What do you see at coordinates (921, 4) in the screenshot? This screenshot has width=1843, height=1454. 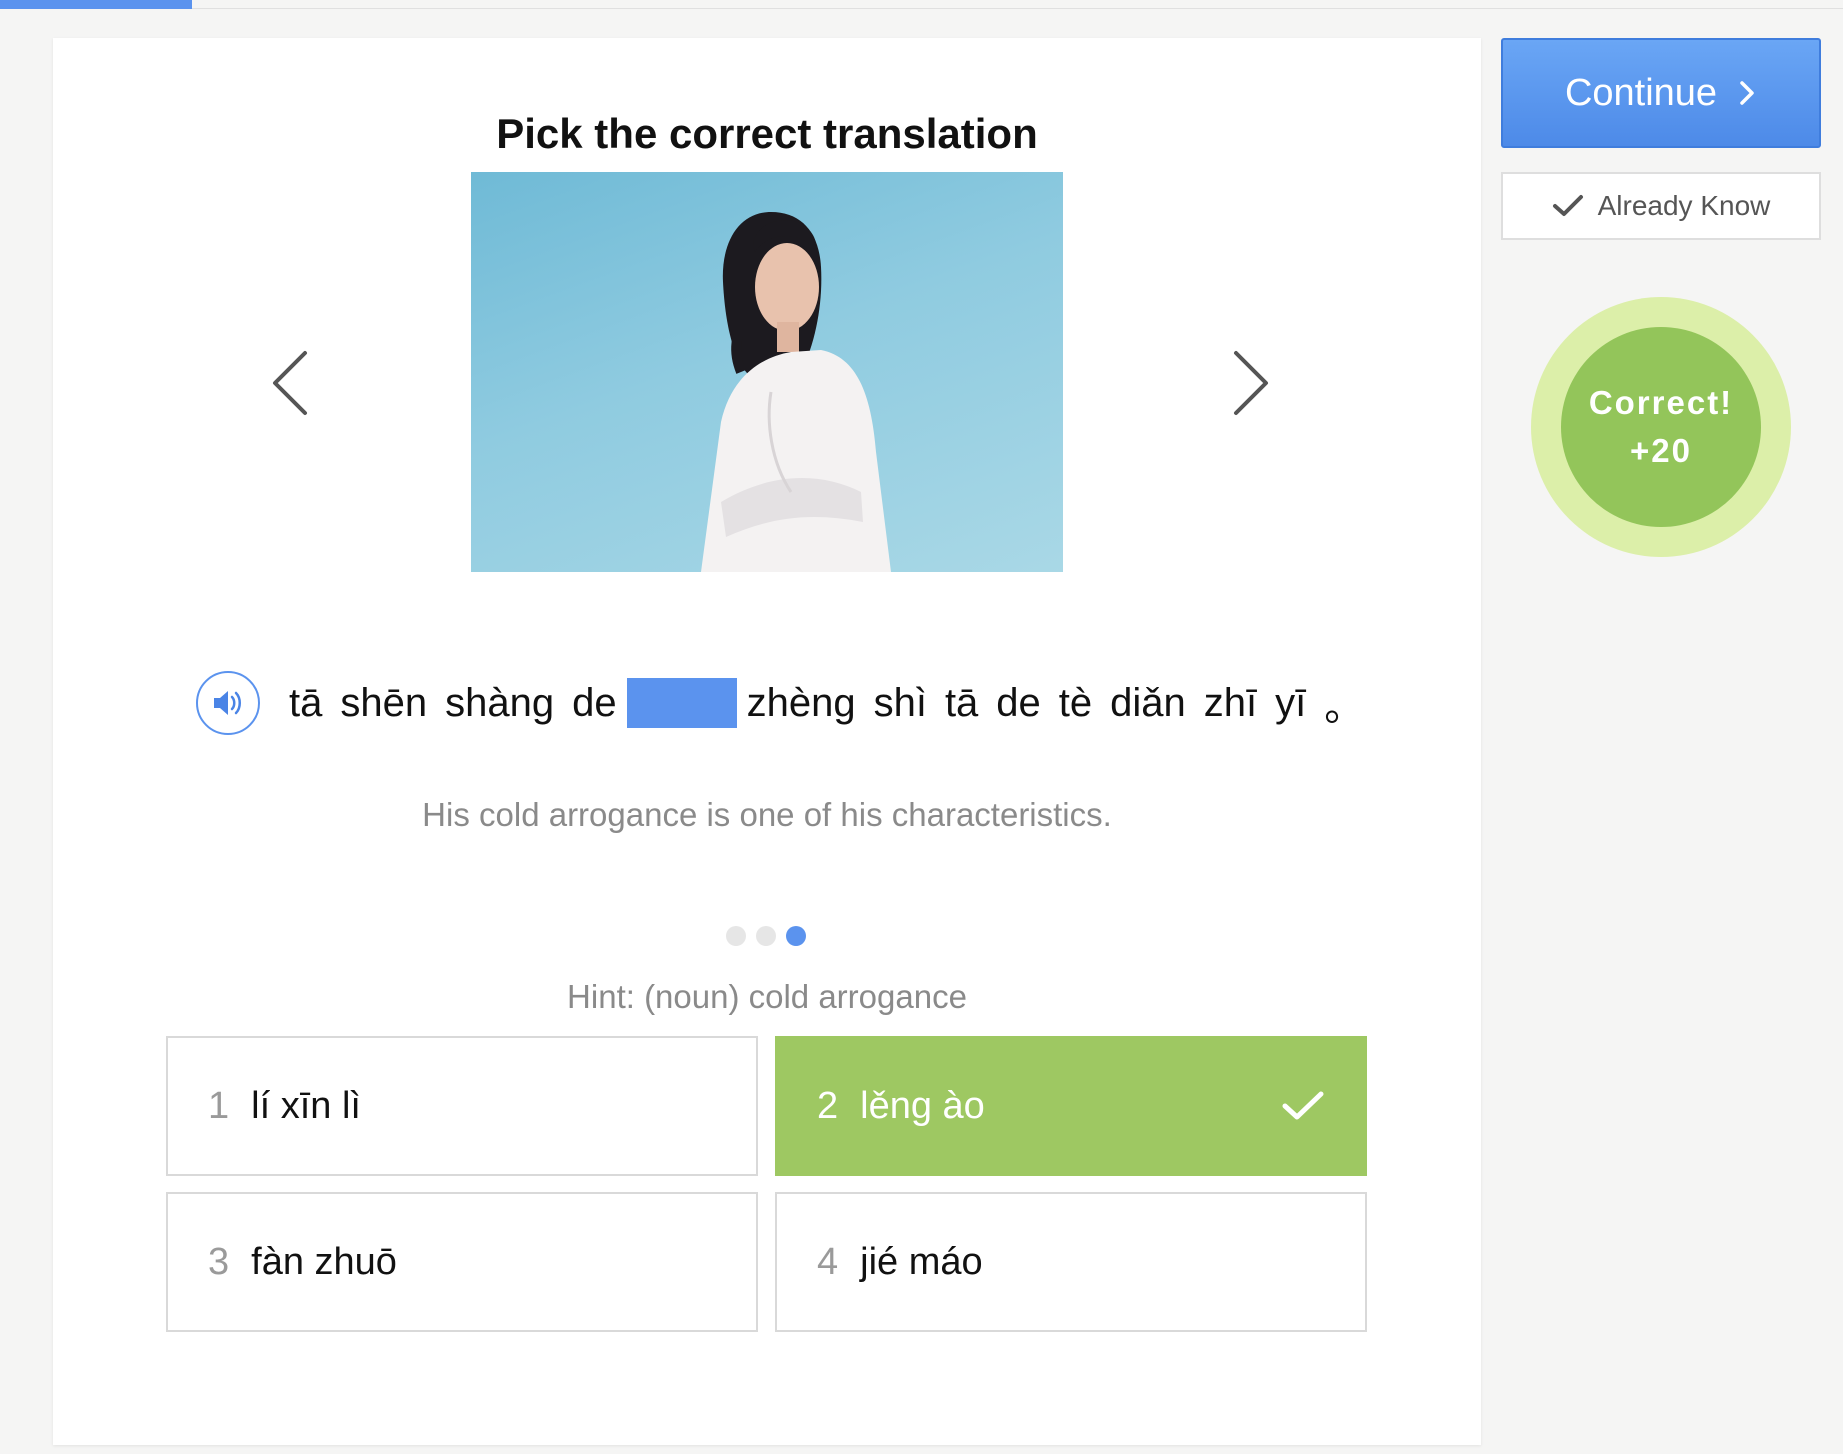 I see `lesson-progress-bar` at bounding box center [921, 4].